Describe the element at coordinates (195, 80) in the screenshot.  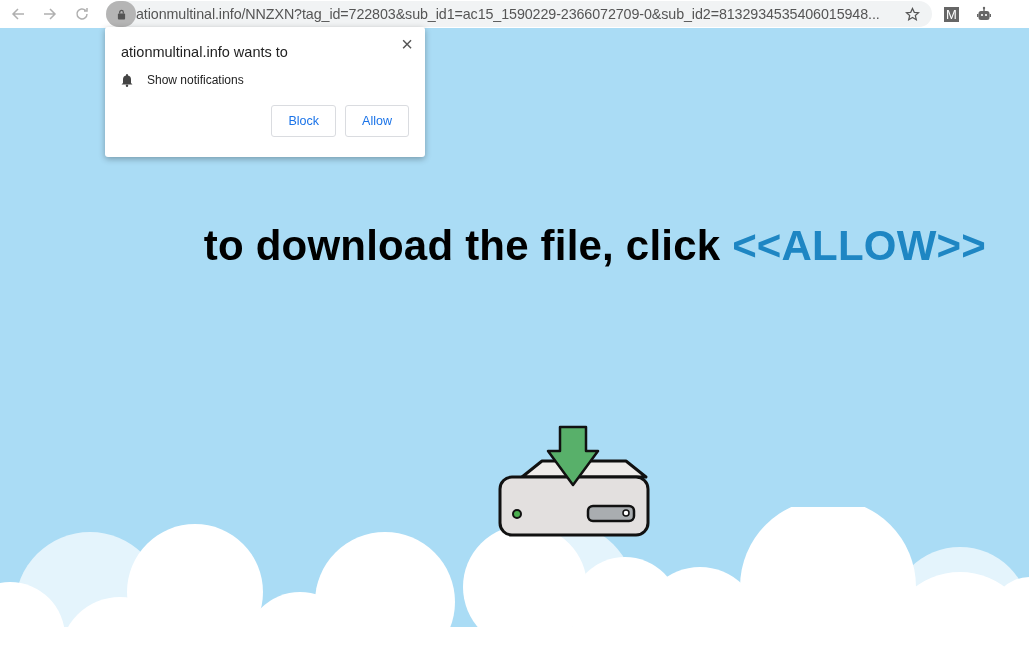
I see `permission-label: Show notifications` at that location.